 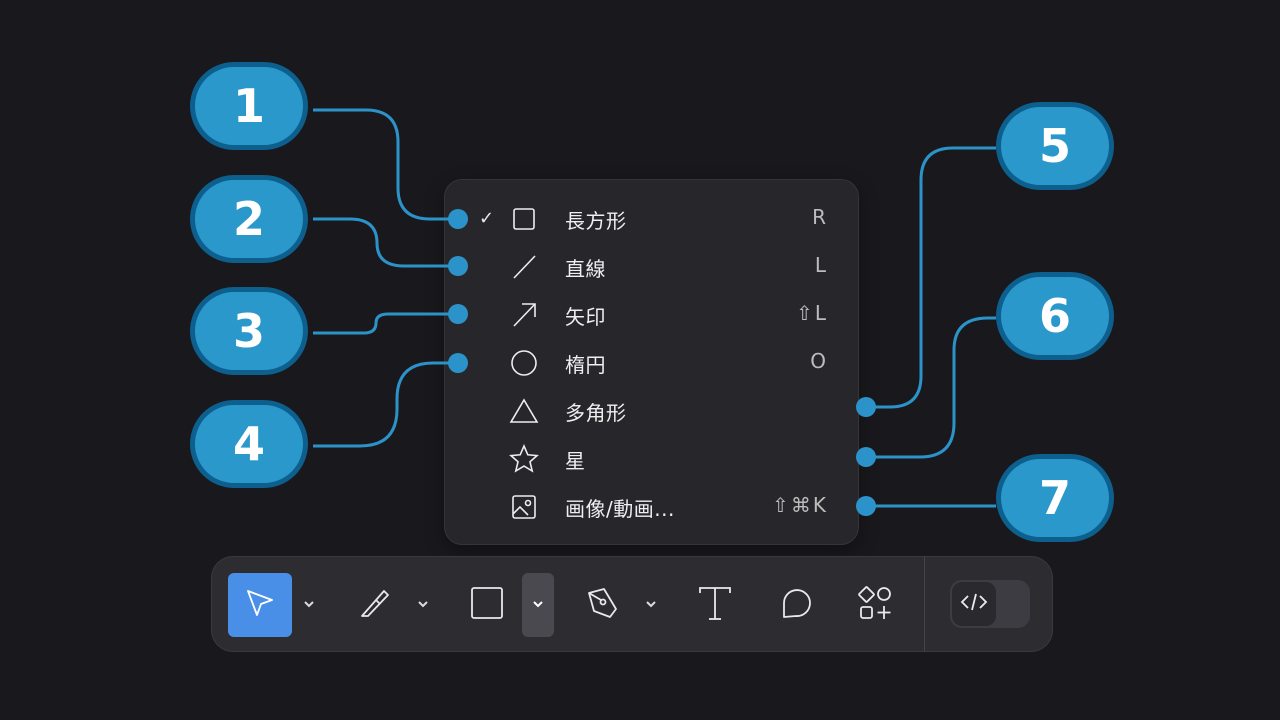 I want to click on menu-item-shortcut: O, so click(x=819, y=361).